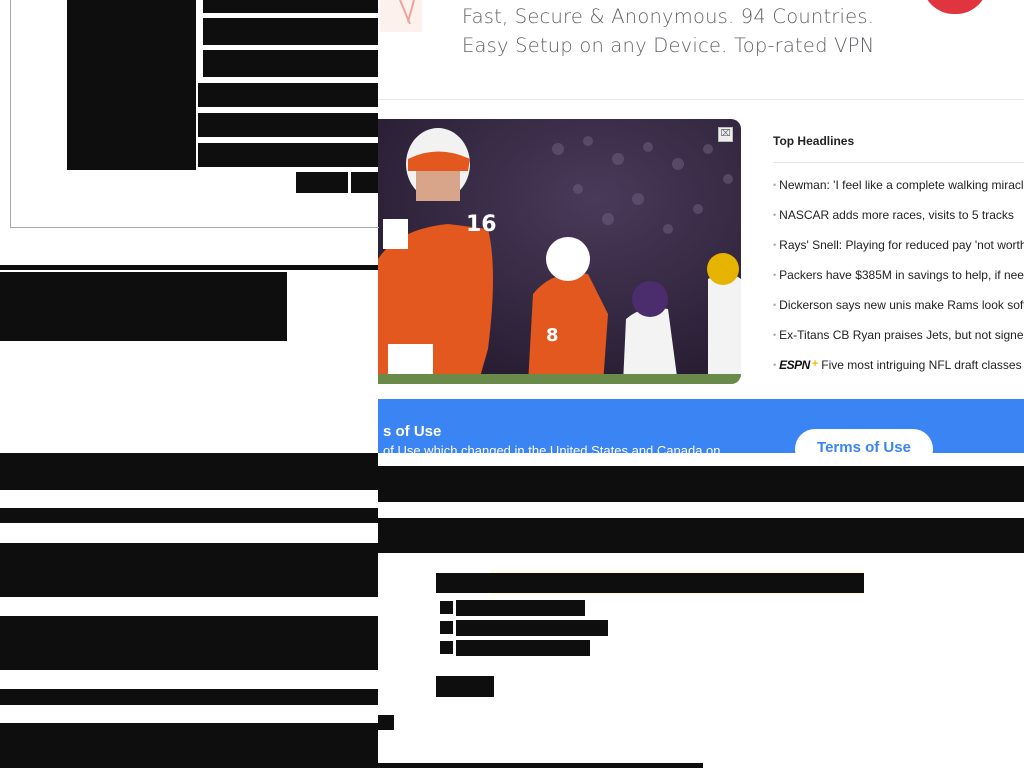 Image resolution: width=1024 pixels, height=768 pixels. I want to click on football-photo-illustration: 16 8, so click(559, 251).